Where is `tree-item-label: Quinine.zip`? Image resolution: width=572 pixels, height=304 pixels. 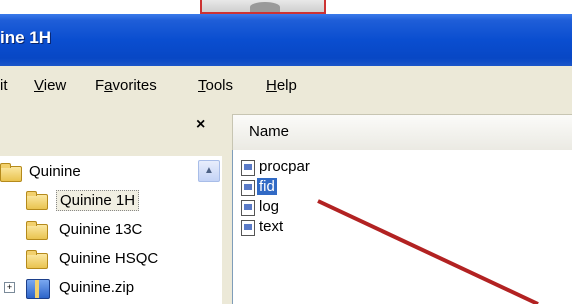
tree-item-label: Quinine.zip is located at coordinates (97, 287).